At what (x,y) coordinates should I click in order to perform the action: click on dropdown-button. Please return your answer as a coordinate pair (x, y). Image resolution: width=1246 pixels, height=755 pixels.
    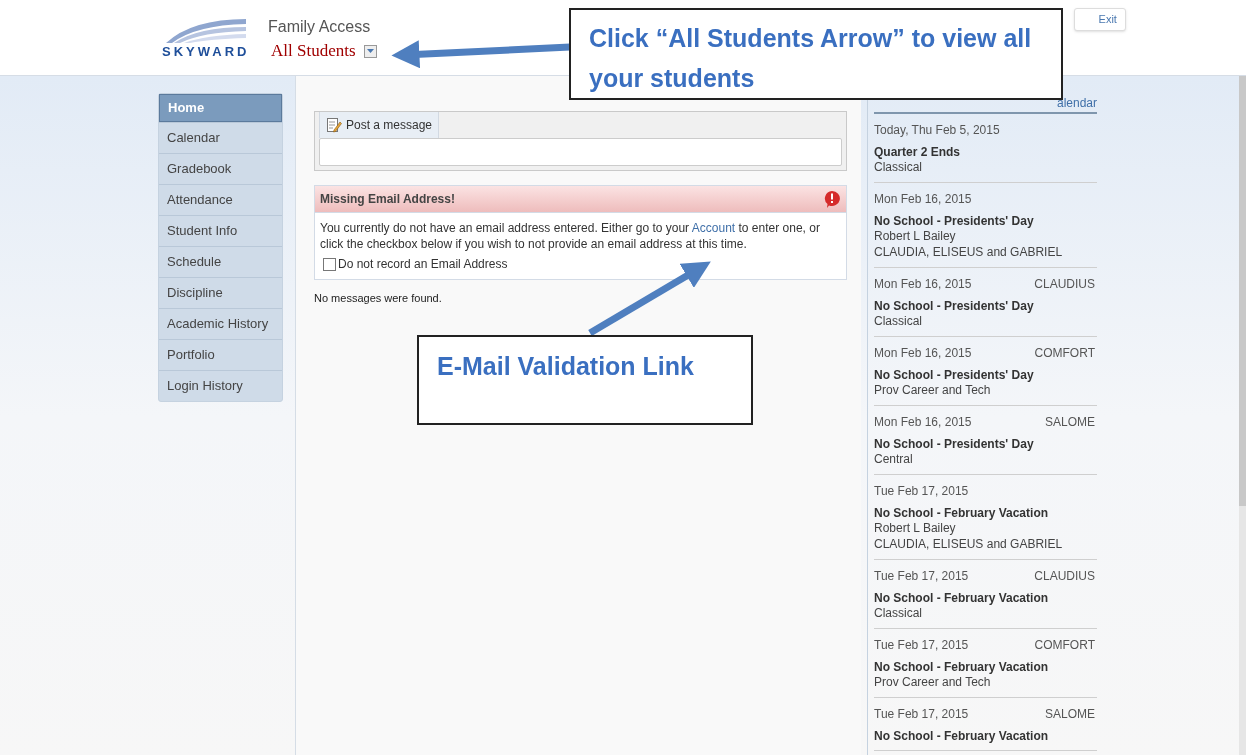
    Looking at the image, I should click on (370, 51).